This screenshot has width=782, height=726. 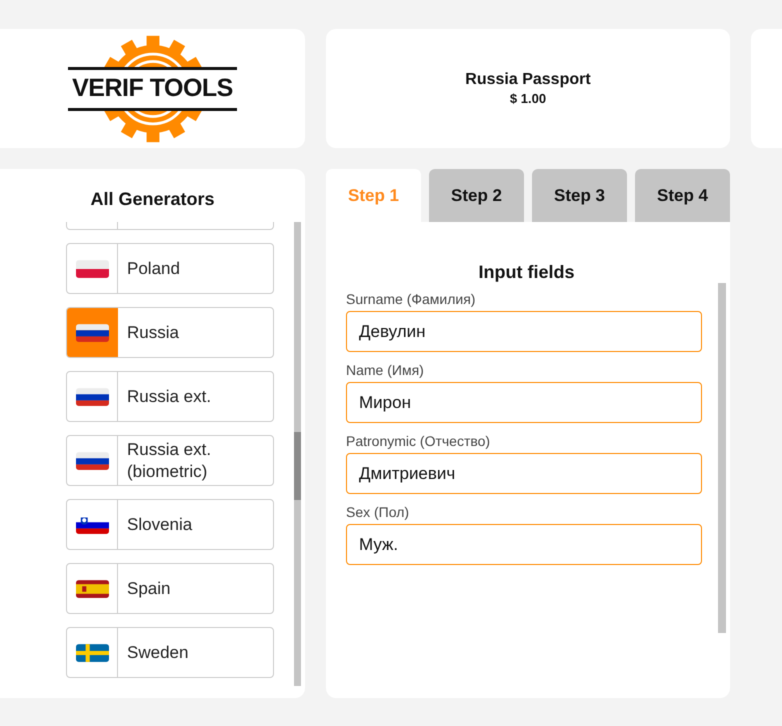 I want to click on field-label: Sex (Пол), so click(x=378, y=512).